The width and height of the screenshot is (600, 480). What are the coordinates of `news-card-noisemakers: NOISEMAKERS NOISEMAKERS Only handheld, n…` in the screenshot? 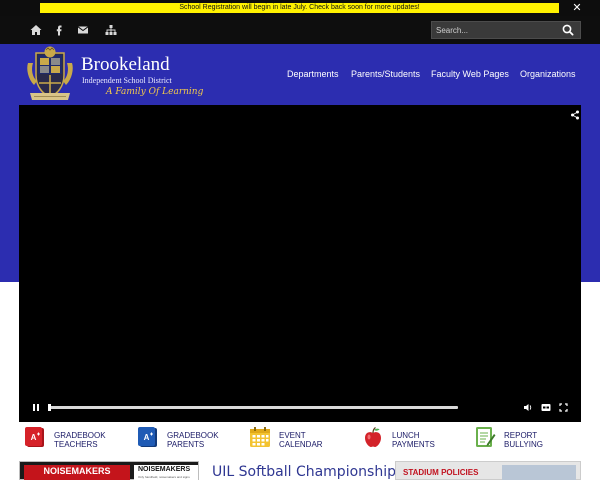 It's located at (109, 470).